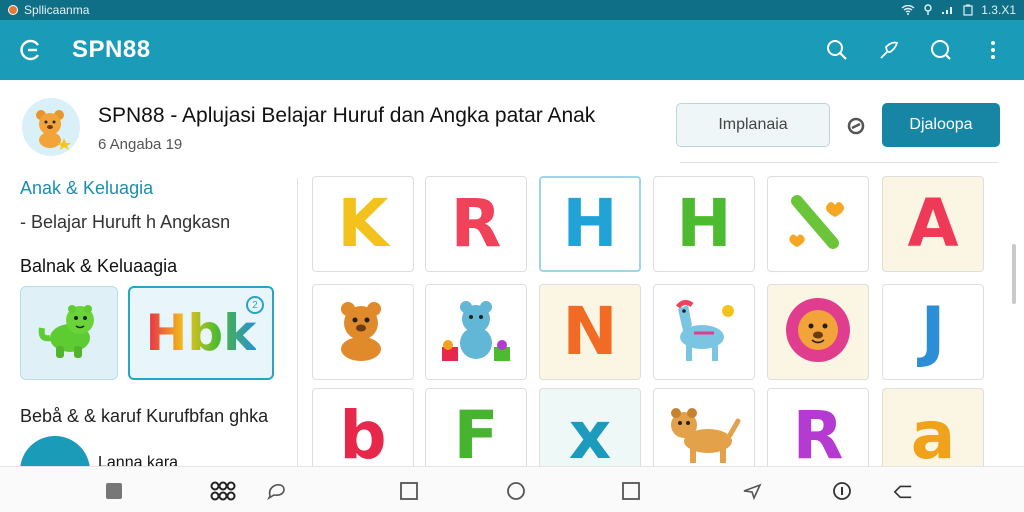  Describe the element at coordinates (66, 331) in the screenshot. I see `dinosaur-icon` at that location.